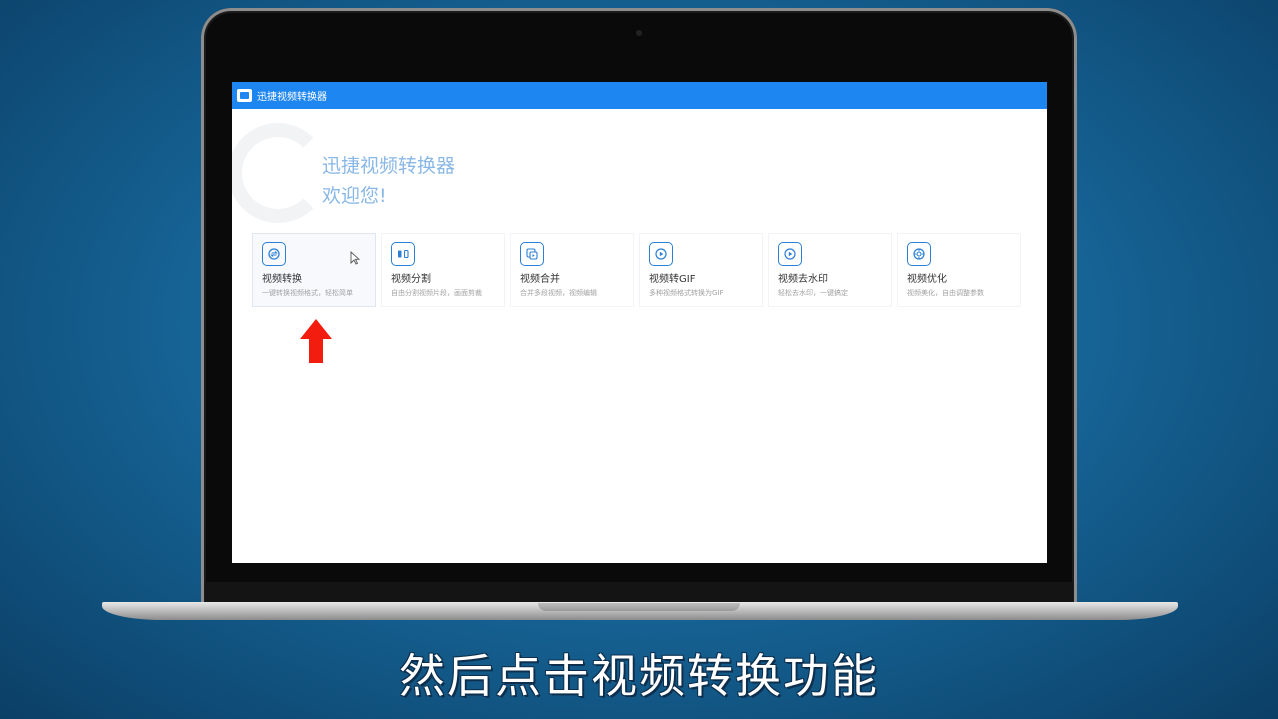 This screenshot has width=1278, height=719. I want to click on welcome-title: 迅捷视频转换器, so click(389, 166).